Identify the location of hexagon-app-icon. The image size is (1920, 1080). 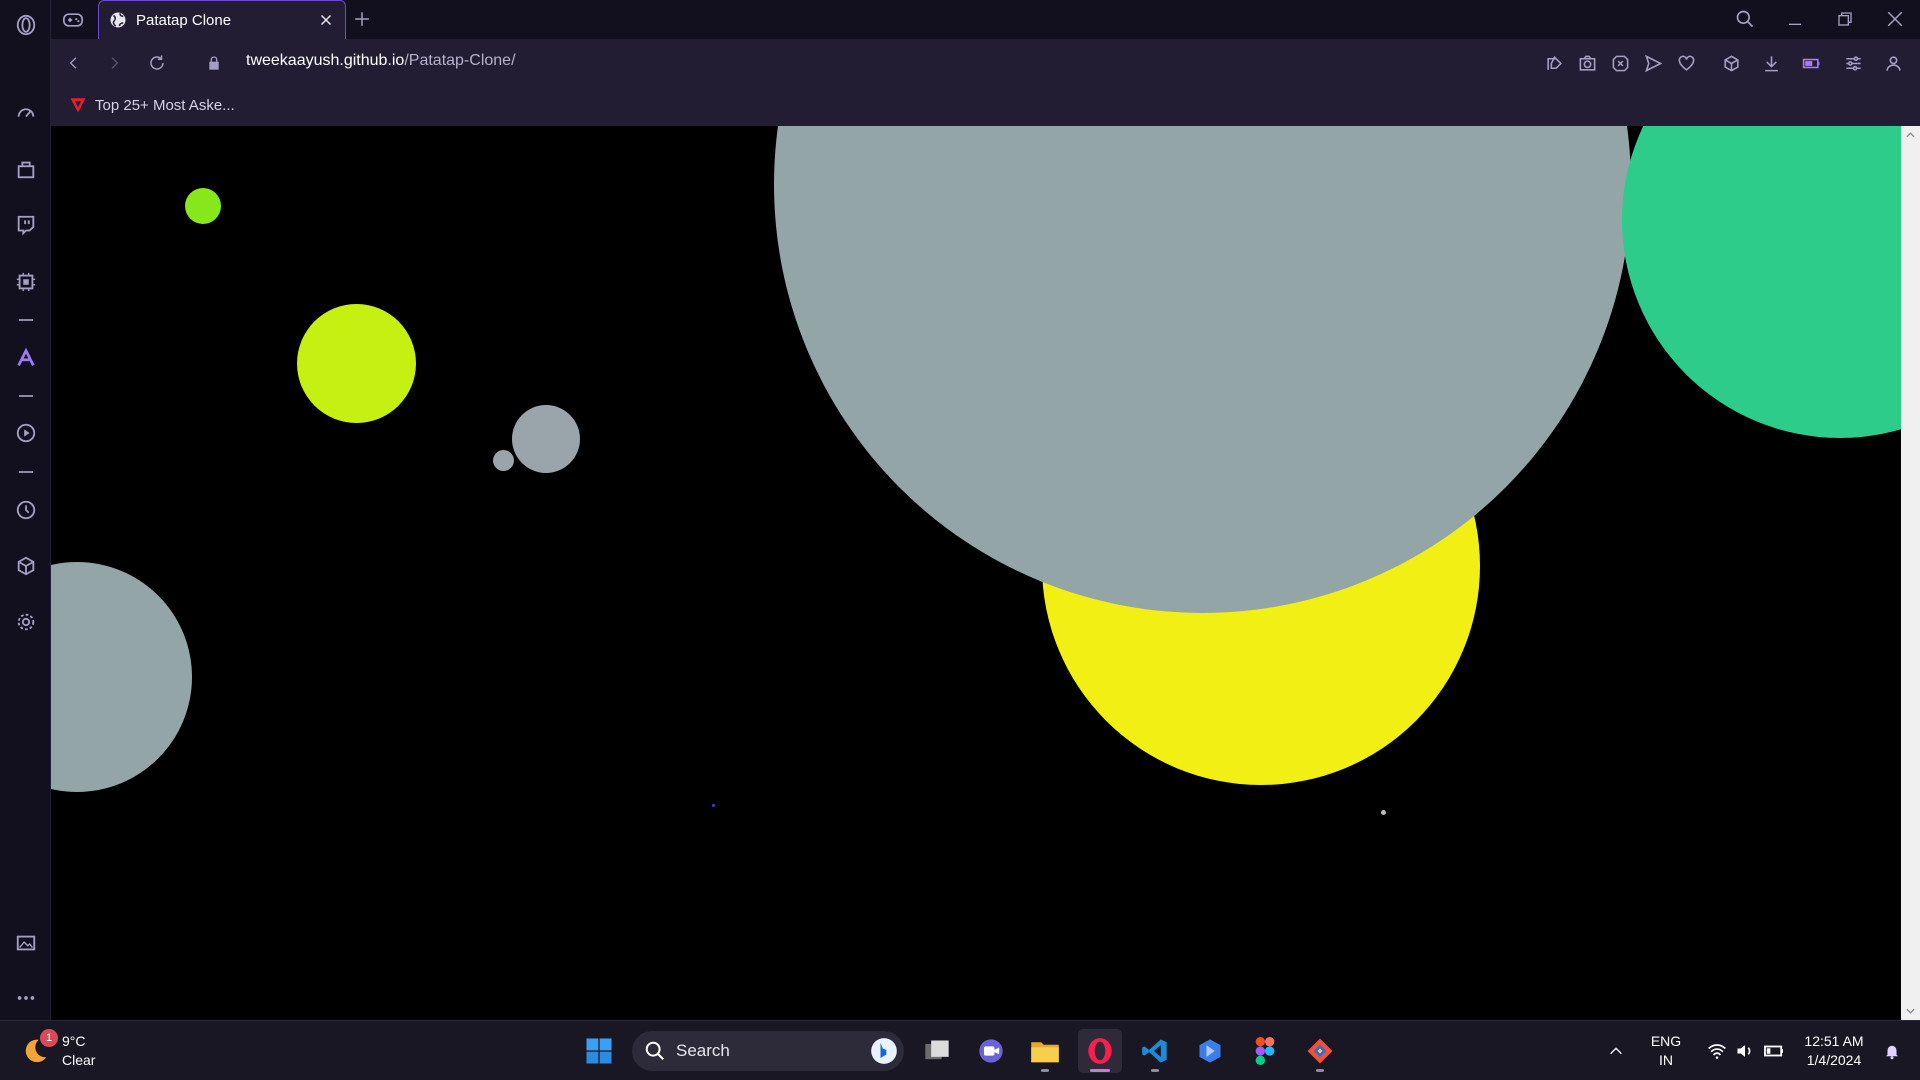
(1210, 1051).